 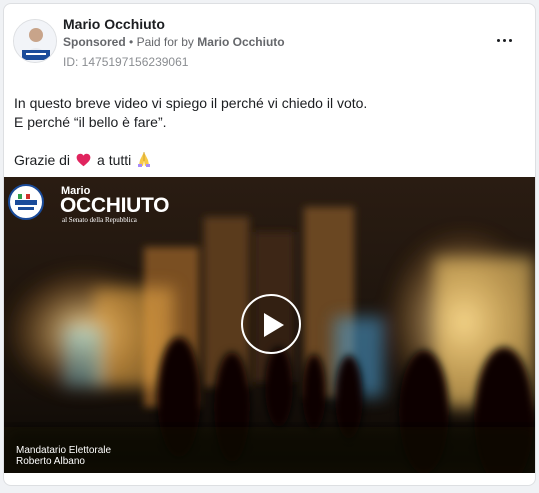 I want to click on sponsored-line: Sponsored • Paid for by Mario Occhiuto, so click(x=174, y=42).